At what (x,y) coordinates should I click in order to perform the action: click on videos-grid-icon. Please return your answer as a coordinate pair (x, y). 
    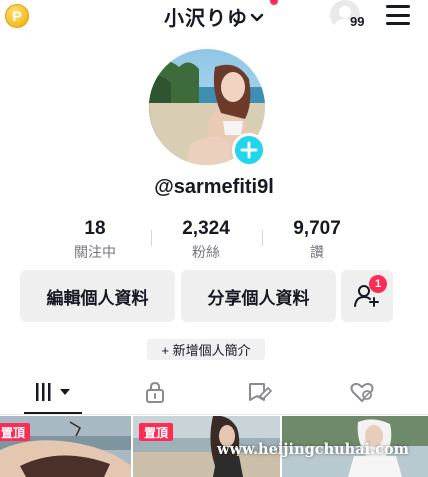
    Looking at the image, I should click on (52, 392).